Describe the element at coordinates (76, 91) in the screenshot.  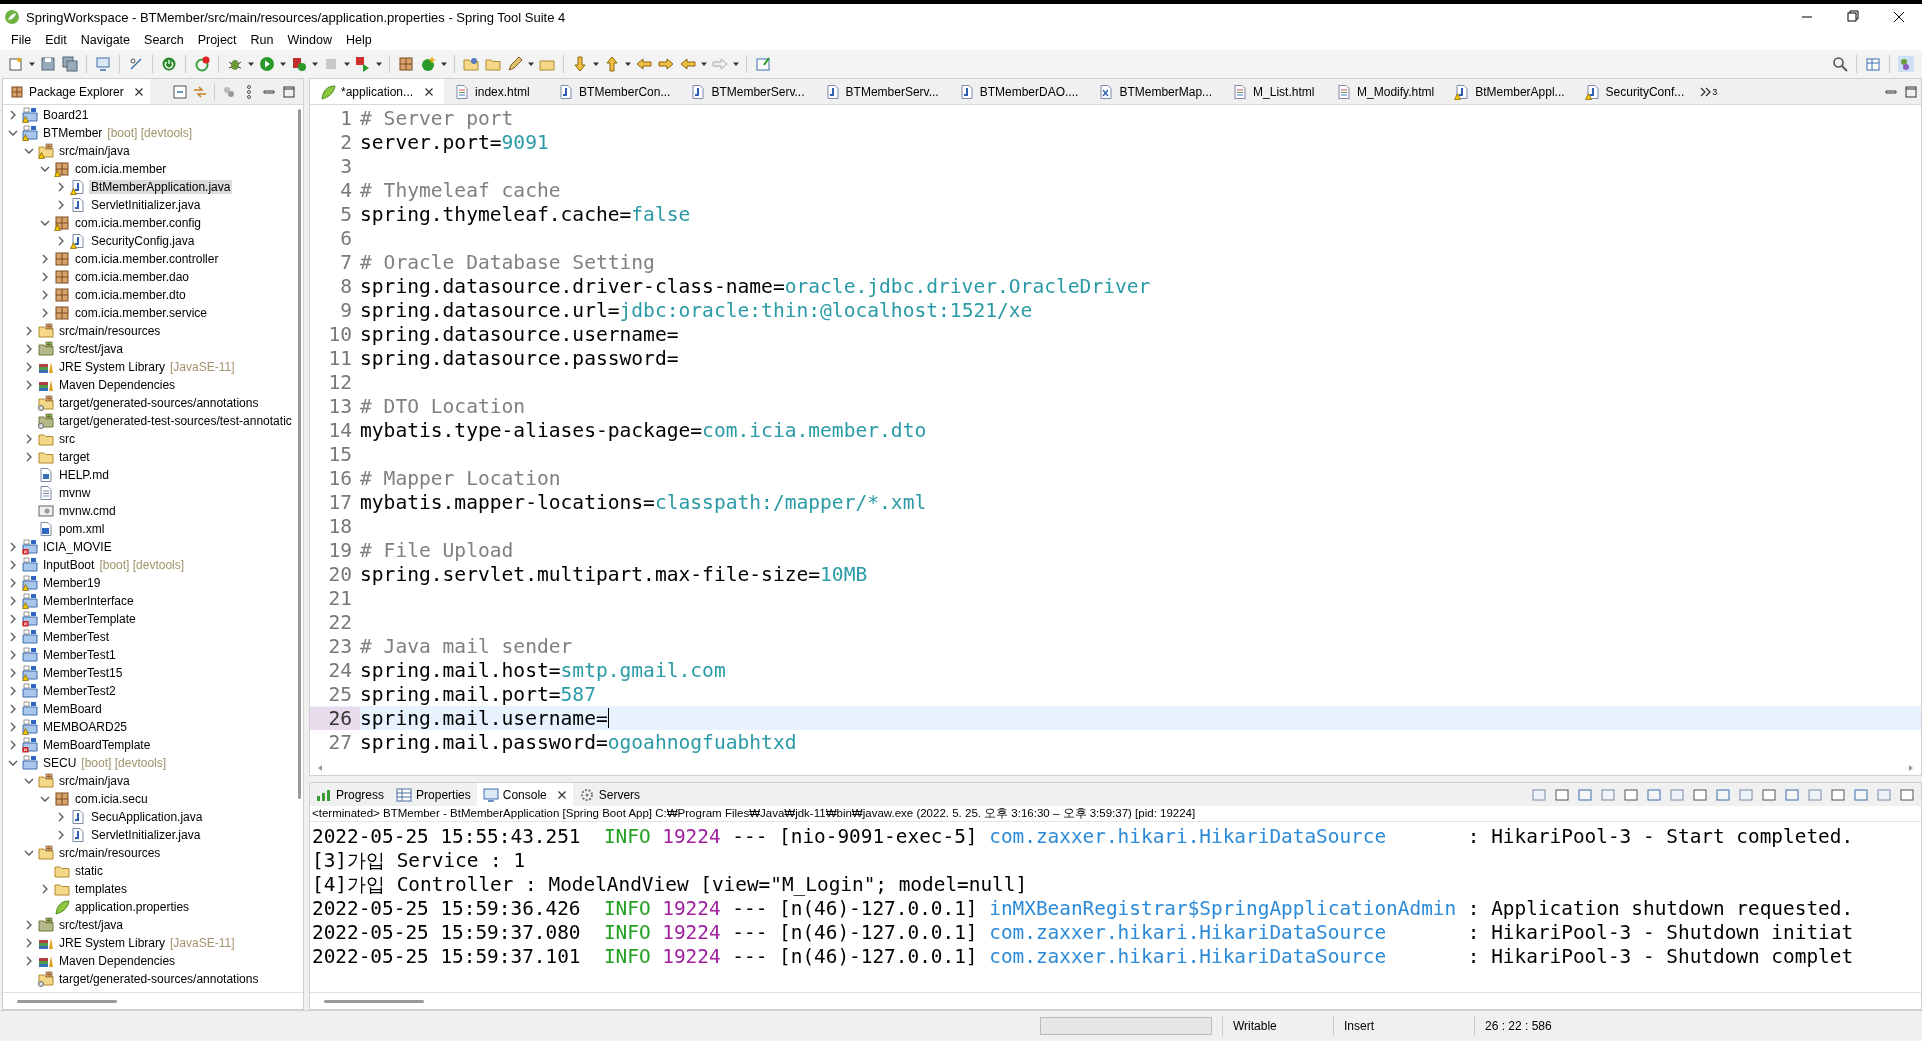
I see `view-tab: Package Explorer` at that location.